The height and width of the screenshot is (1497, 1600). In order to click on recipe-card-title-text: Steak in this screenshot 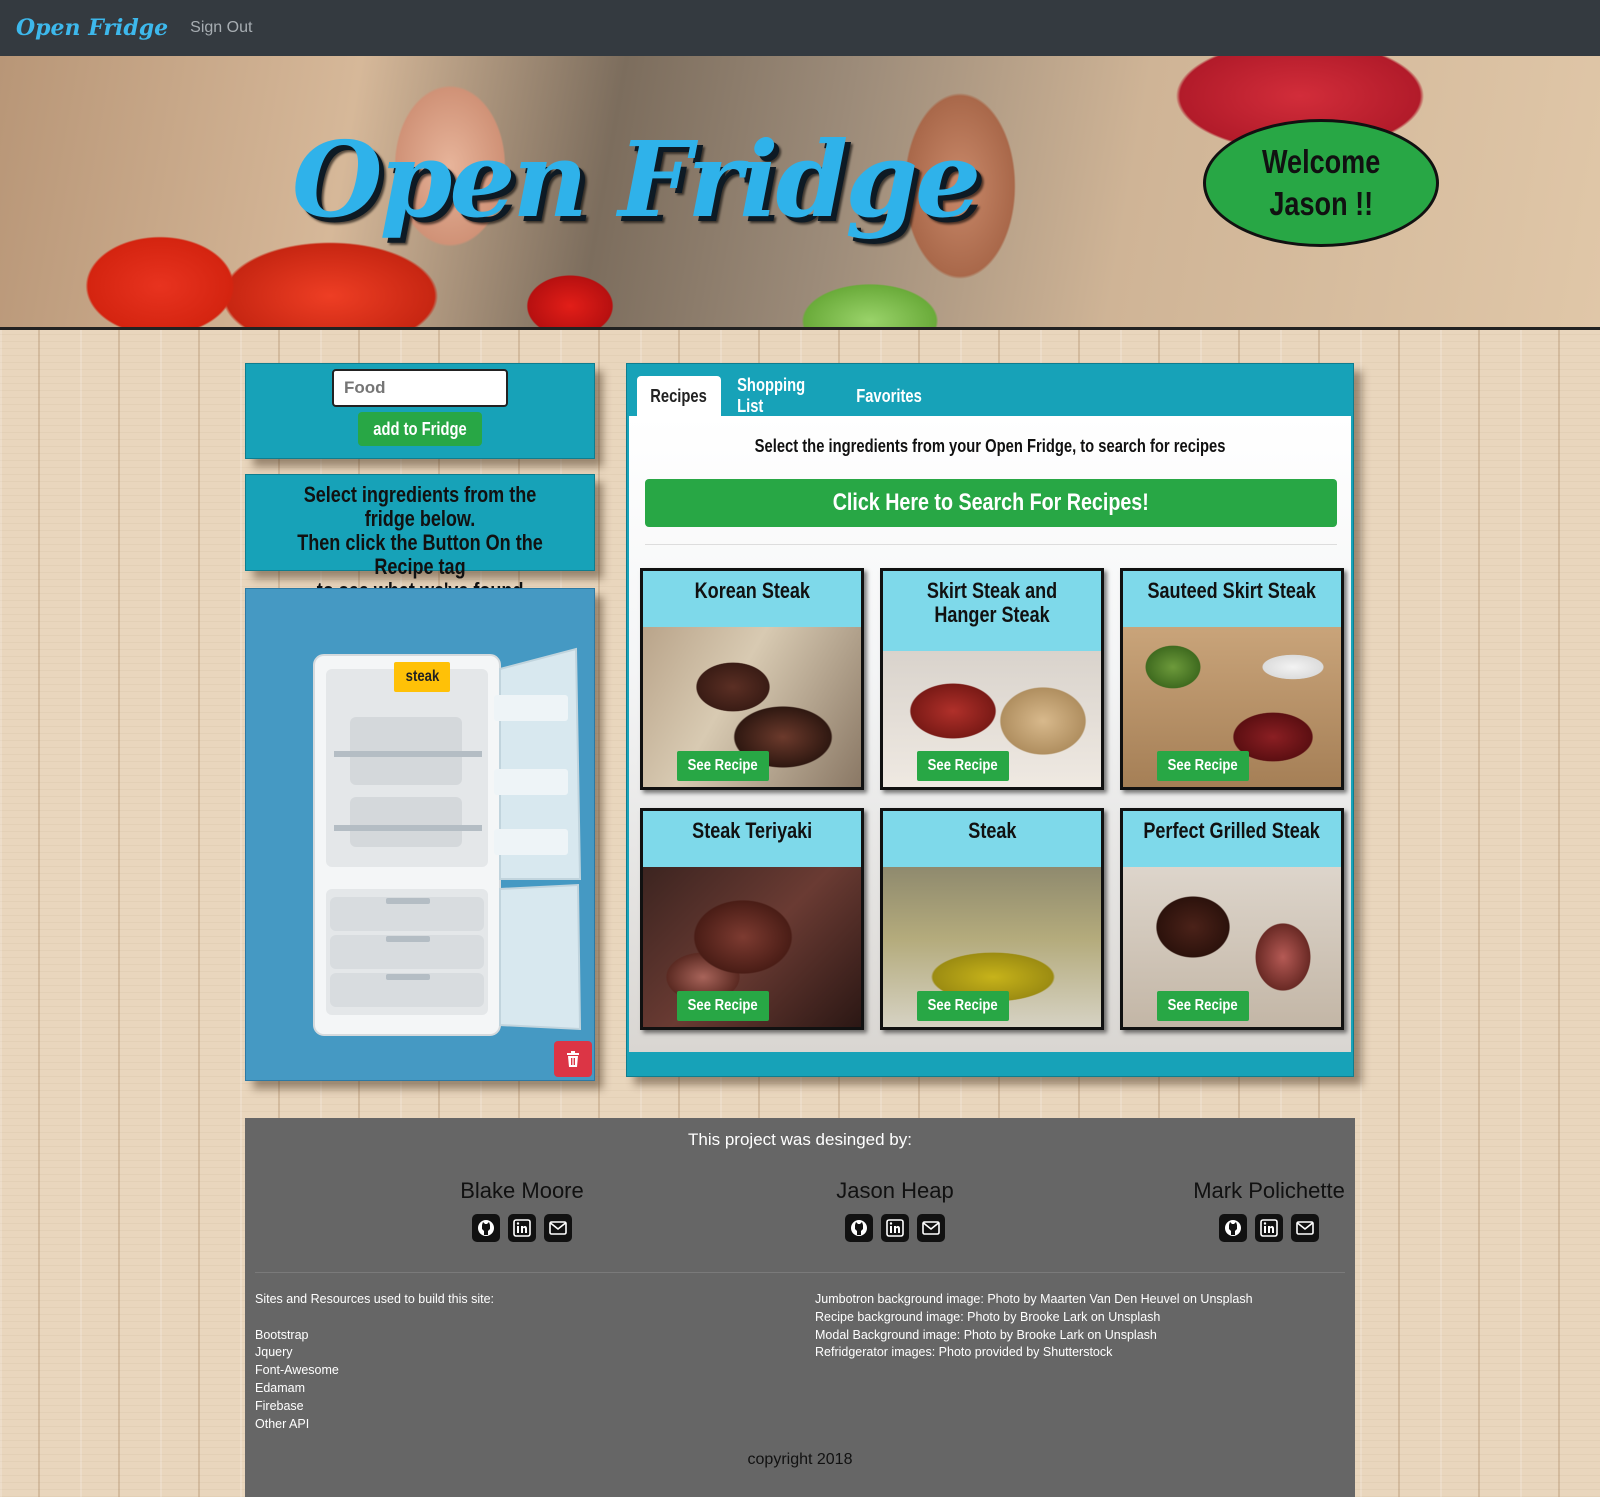, I will do `click(992, 830)`.